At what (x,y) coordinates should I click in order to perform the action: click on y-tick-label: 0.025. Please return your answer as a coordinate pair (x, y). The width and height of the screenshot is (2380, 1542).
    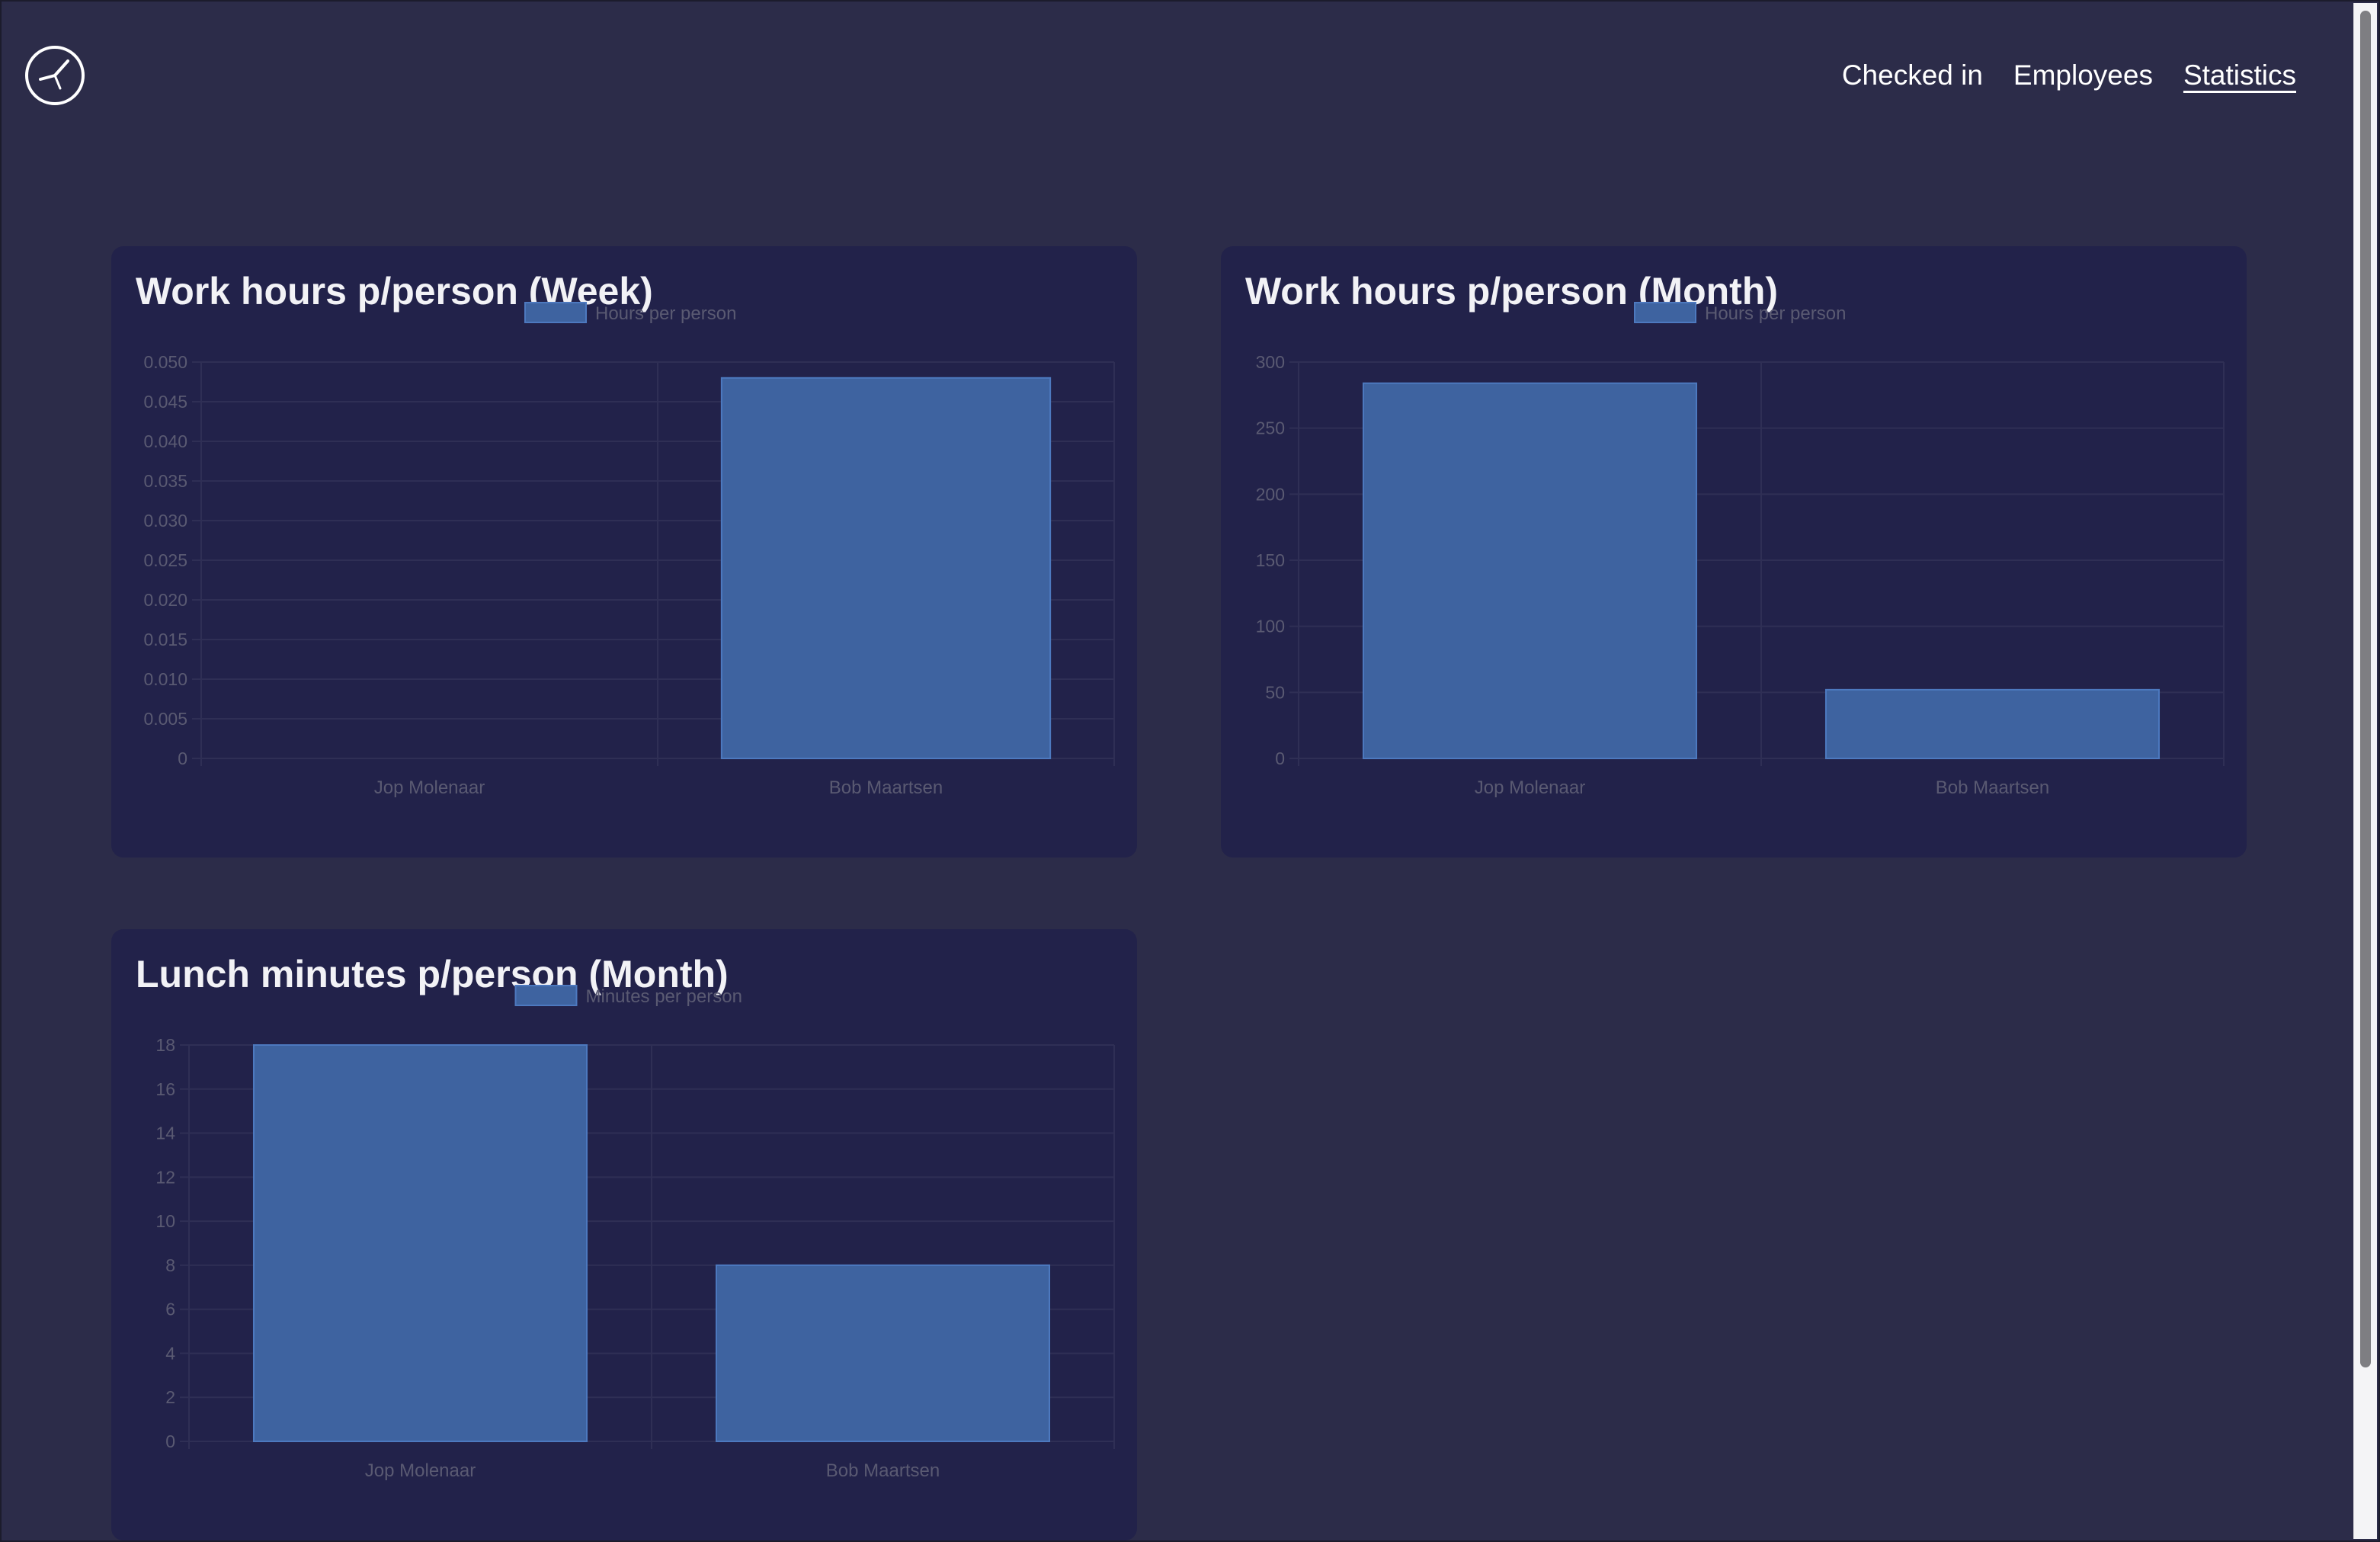
    Looking at the image, I should click on (165, 560).